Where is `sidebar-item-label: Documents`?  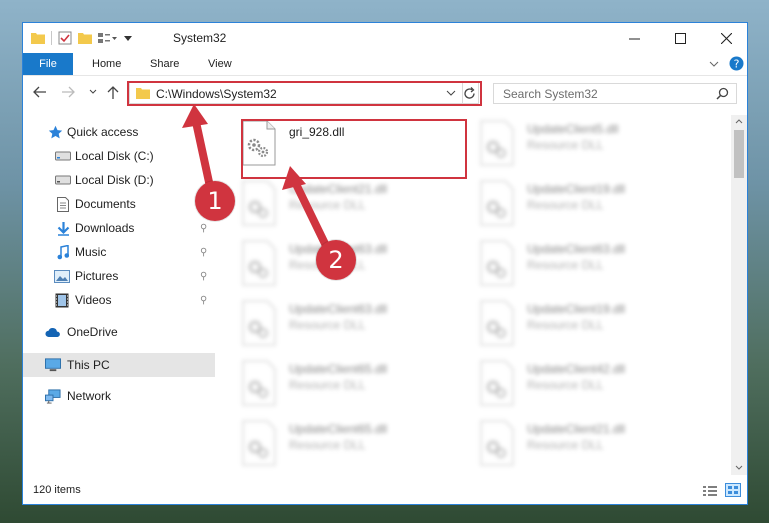 sidebar-item-label: Documents is located at coordinates (105, 204).